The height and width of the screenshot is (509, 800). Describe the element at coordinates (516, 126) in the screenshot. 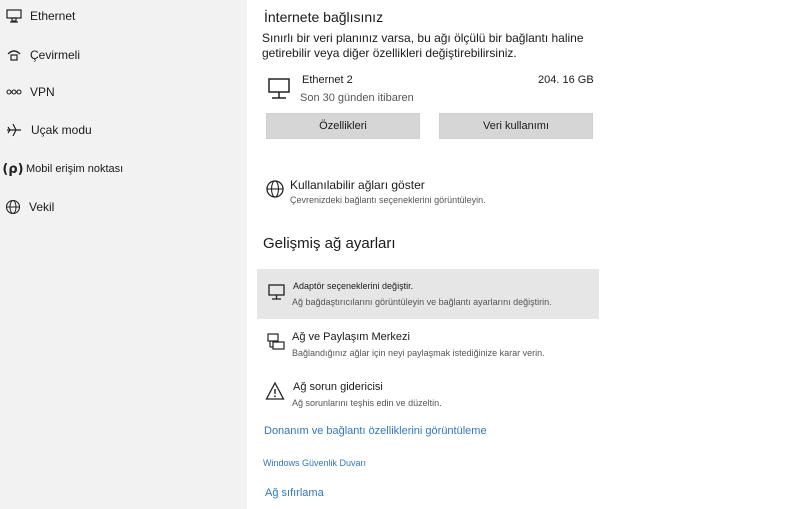

I see `data-usage-button: Veri kullanımı` at that location.